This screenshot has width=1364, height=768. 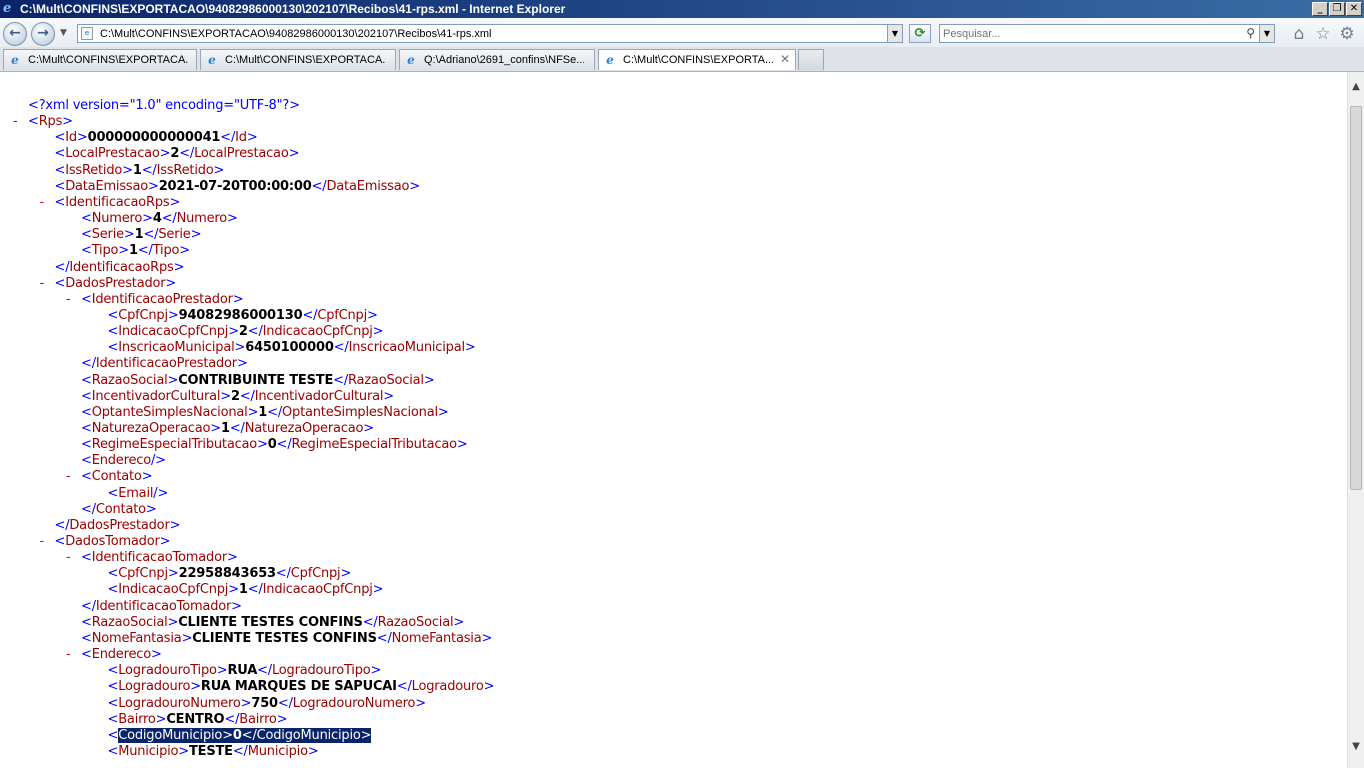 I want to click on xml-line: <Serie>1</Serie>, so click(x=141, y=235).